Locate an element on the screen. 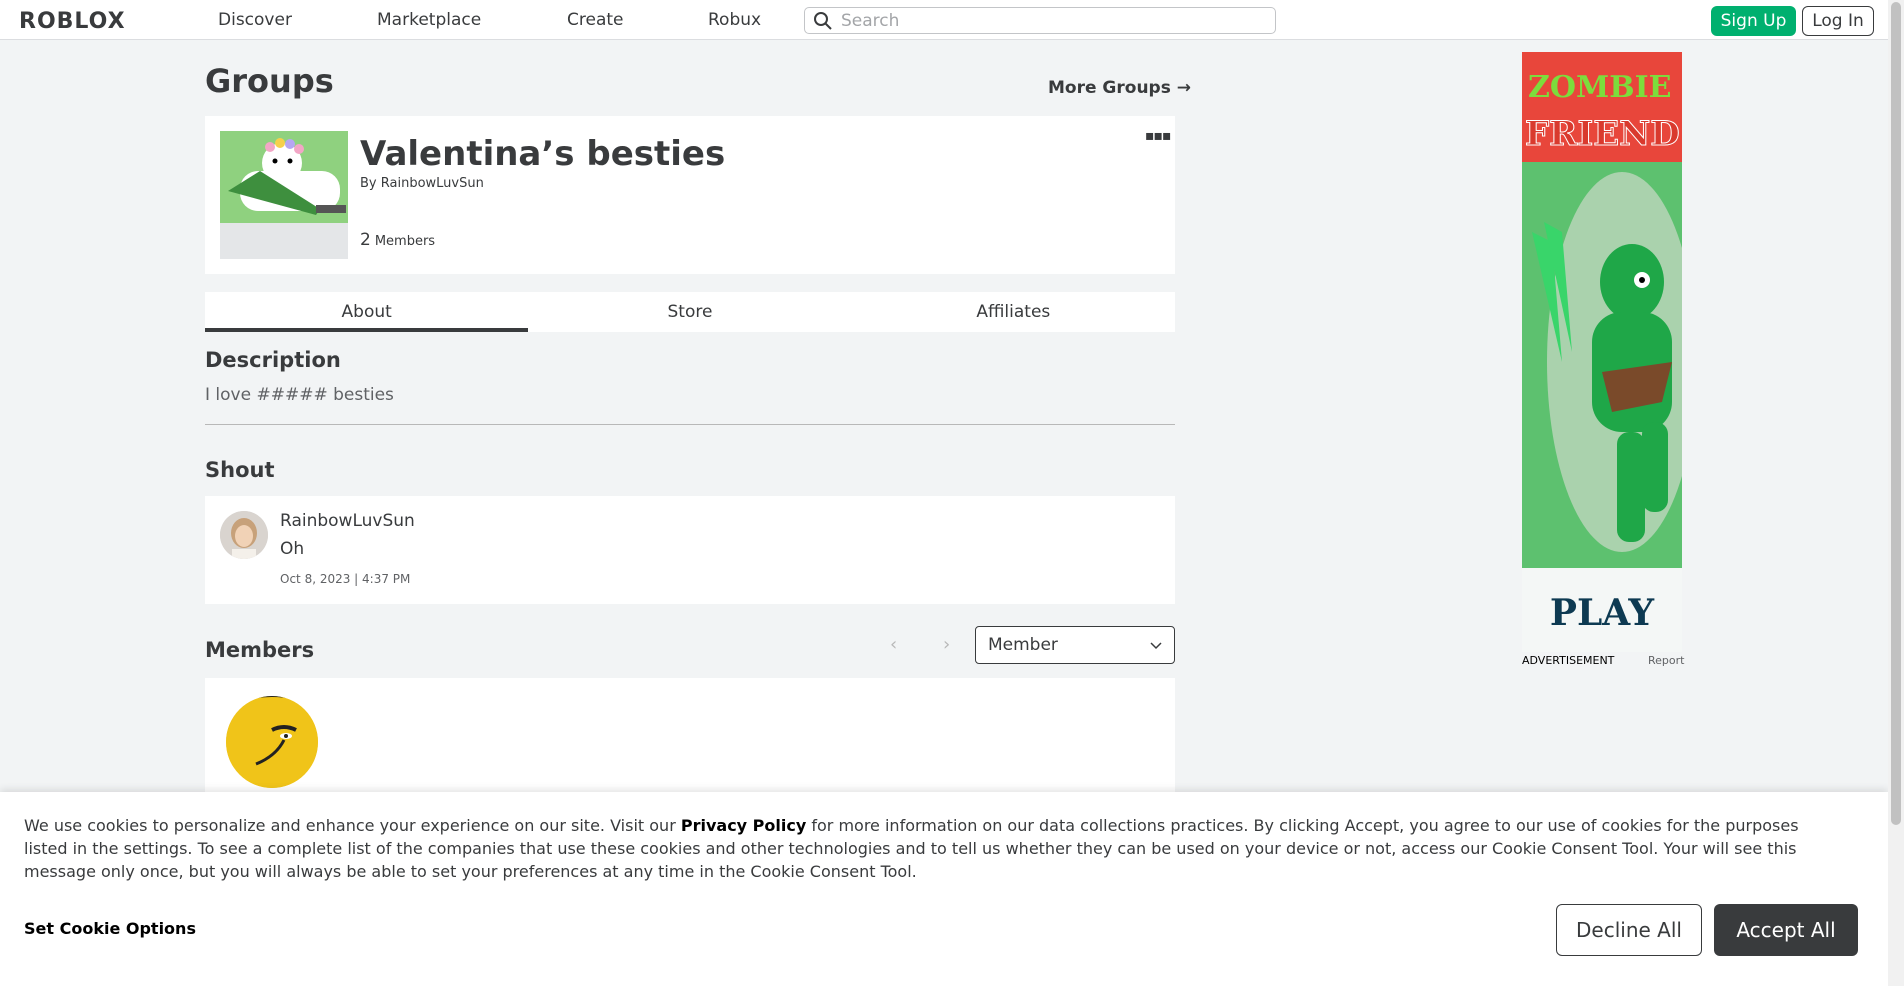  tab-about: About is located at coordinates (367, 312).